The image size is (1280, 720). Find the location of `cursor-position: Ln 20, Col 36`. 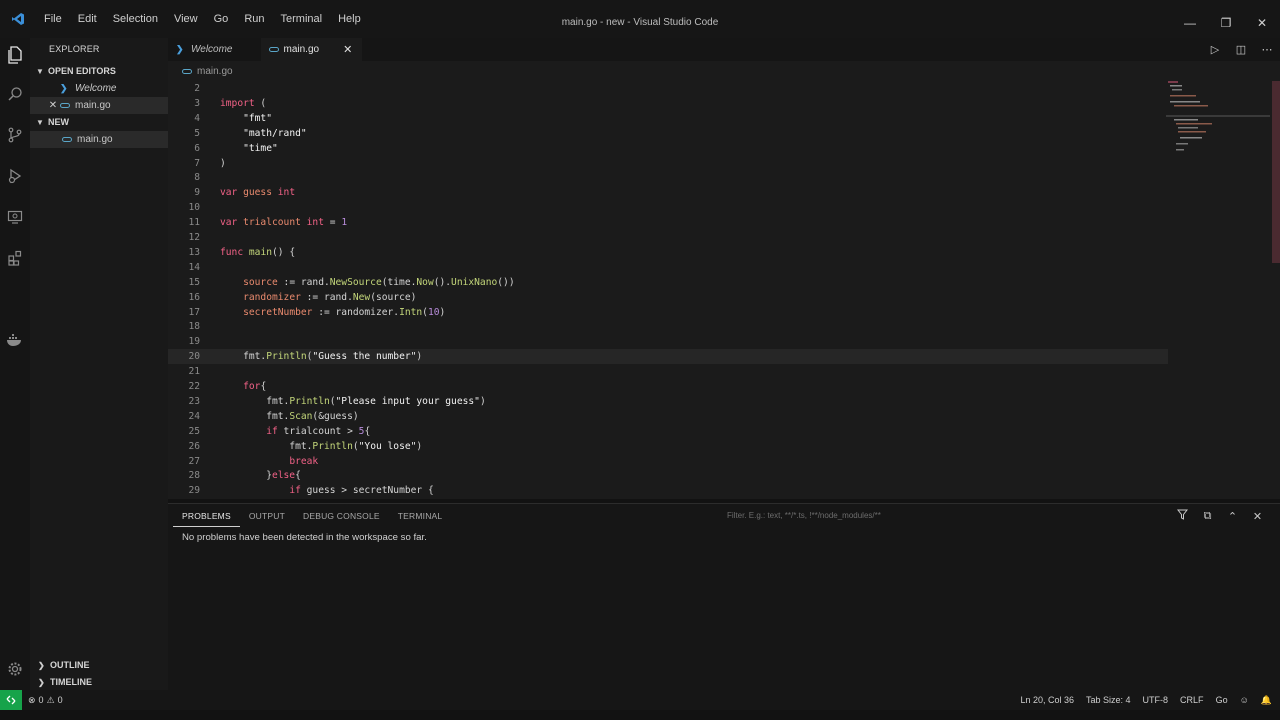

cursor-position: Ln 20, Col 36 is located at coordinates (1047, 700).